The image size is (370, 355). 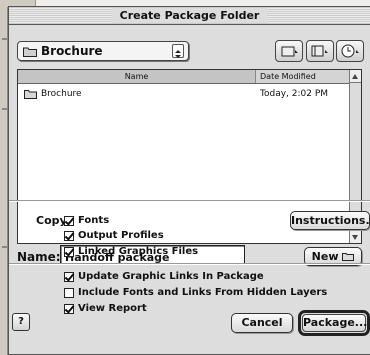 I want to click on help-button: ?, so click(x=21, y=322).